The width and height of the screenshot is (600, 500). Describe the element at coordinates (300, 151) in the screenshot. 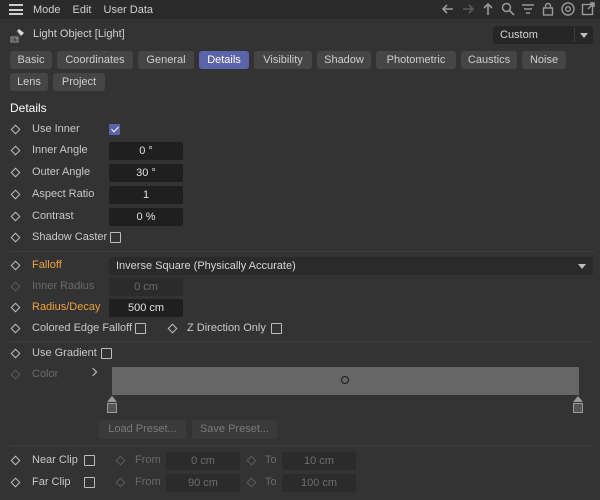

I see `inner-angle-row: Inner Angle 0 °` at that location.